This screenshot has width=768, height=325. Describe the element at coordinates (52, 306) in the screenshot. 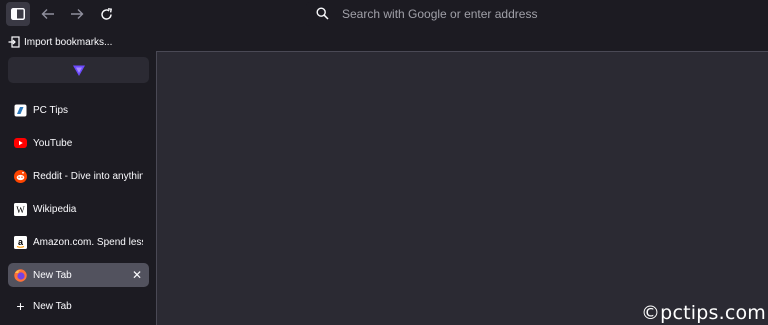

I see `new-tab-label: New Tab` at that location.